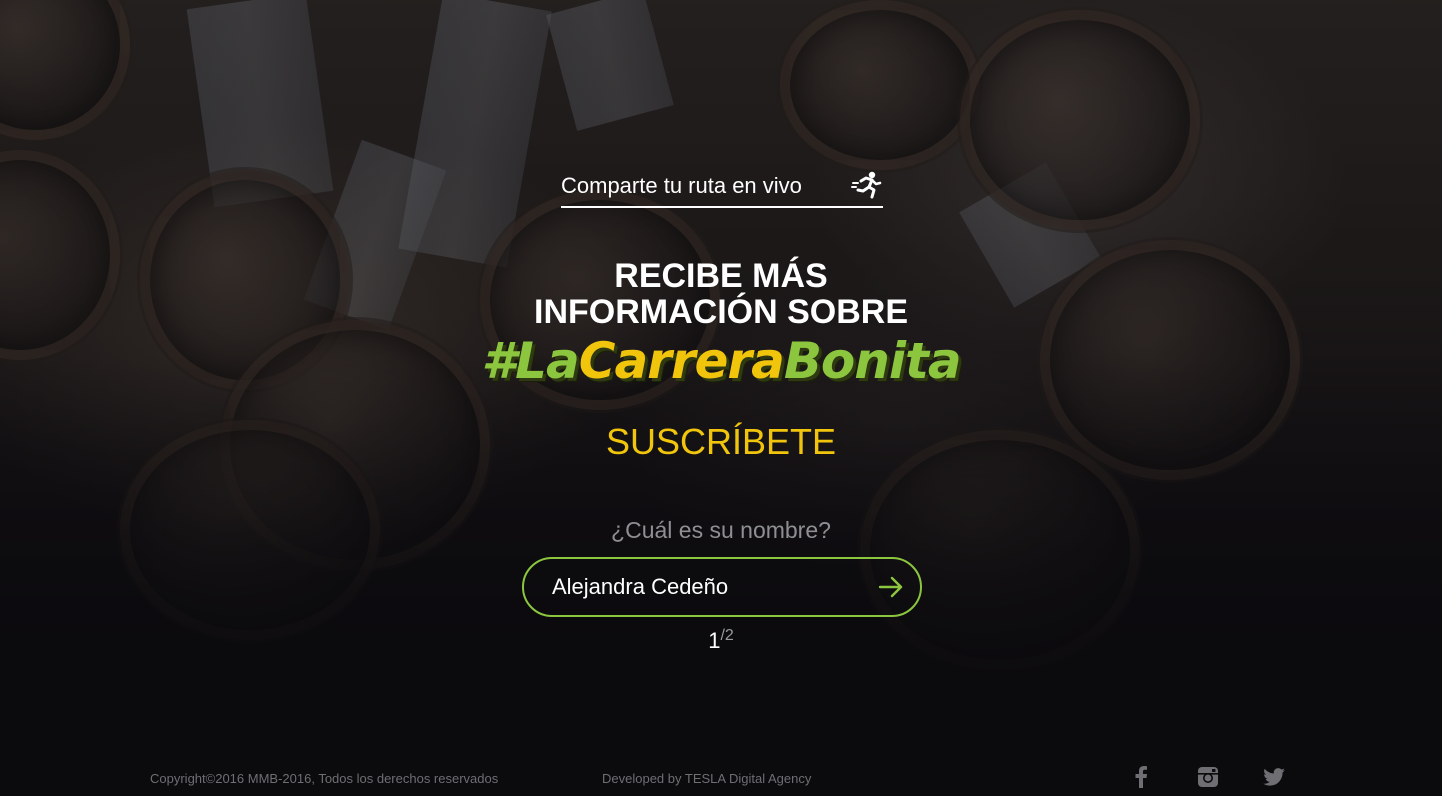 Image resolution: width=1442 pixels, height=796 pixels. Describe the element at coordinates (721, 441) in the screenshot. I see `subscribe-title: SUSCRÍBETE` at that location.